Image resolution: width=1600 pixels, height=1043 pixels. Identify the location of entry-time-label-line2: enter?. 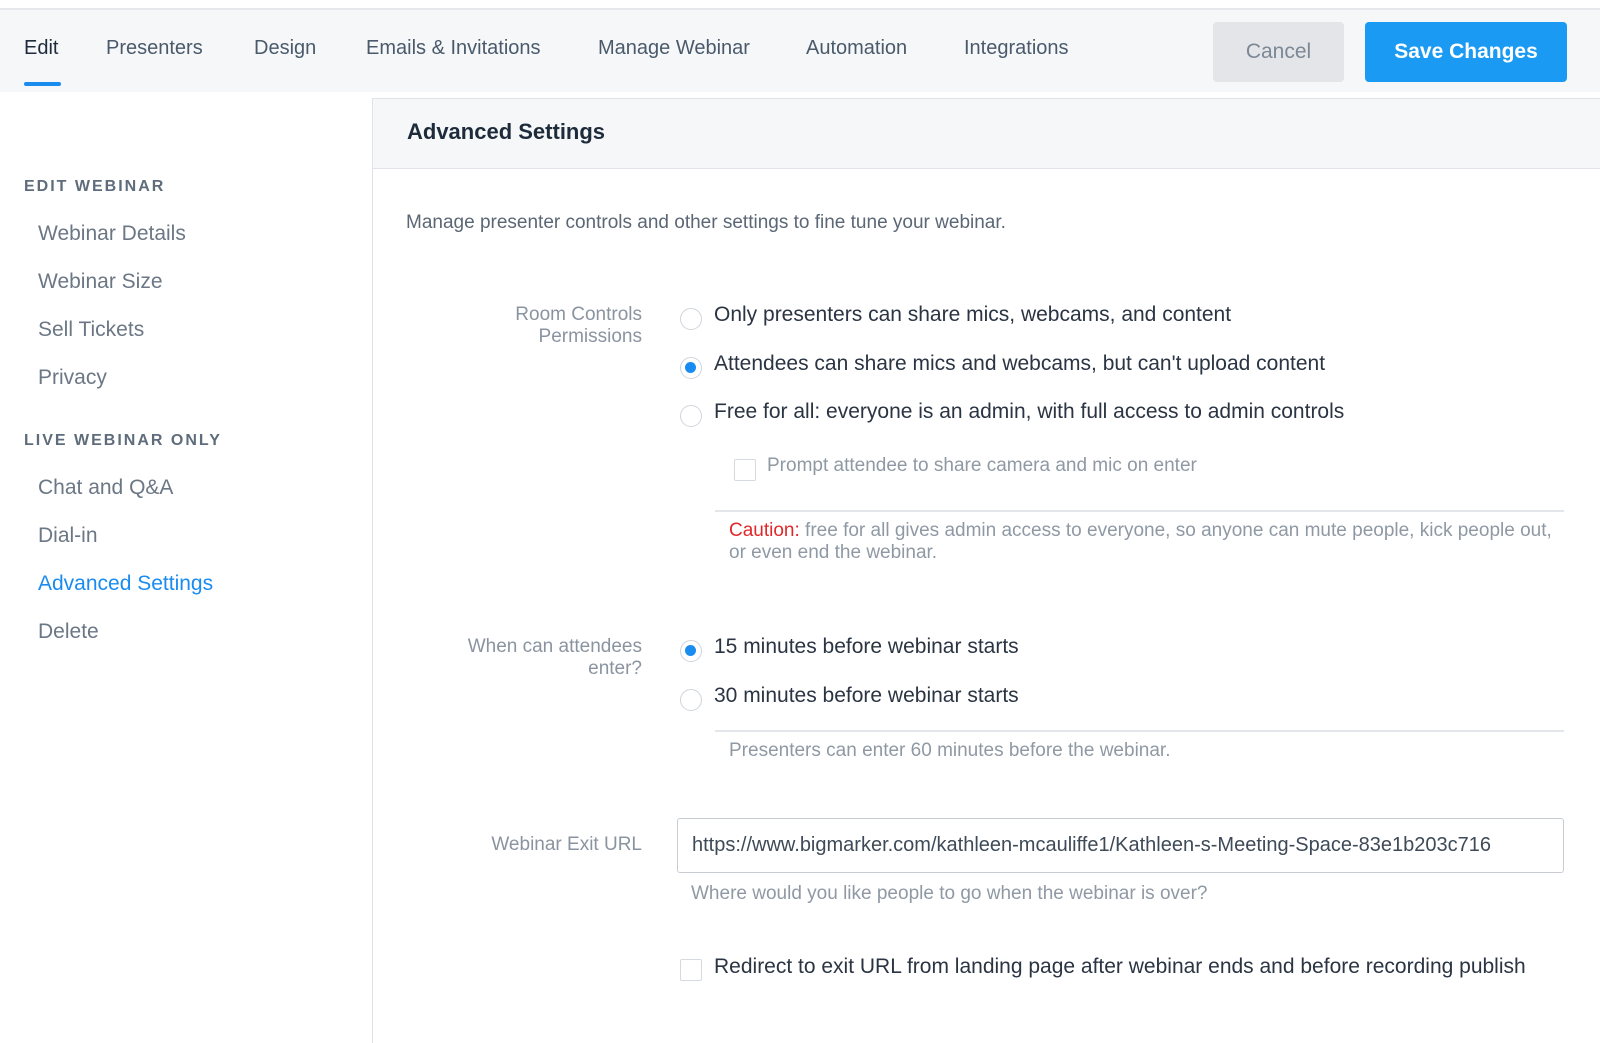
(615, 668).